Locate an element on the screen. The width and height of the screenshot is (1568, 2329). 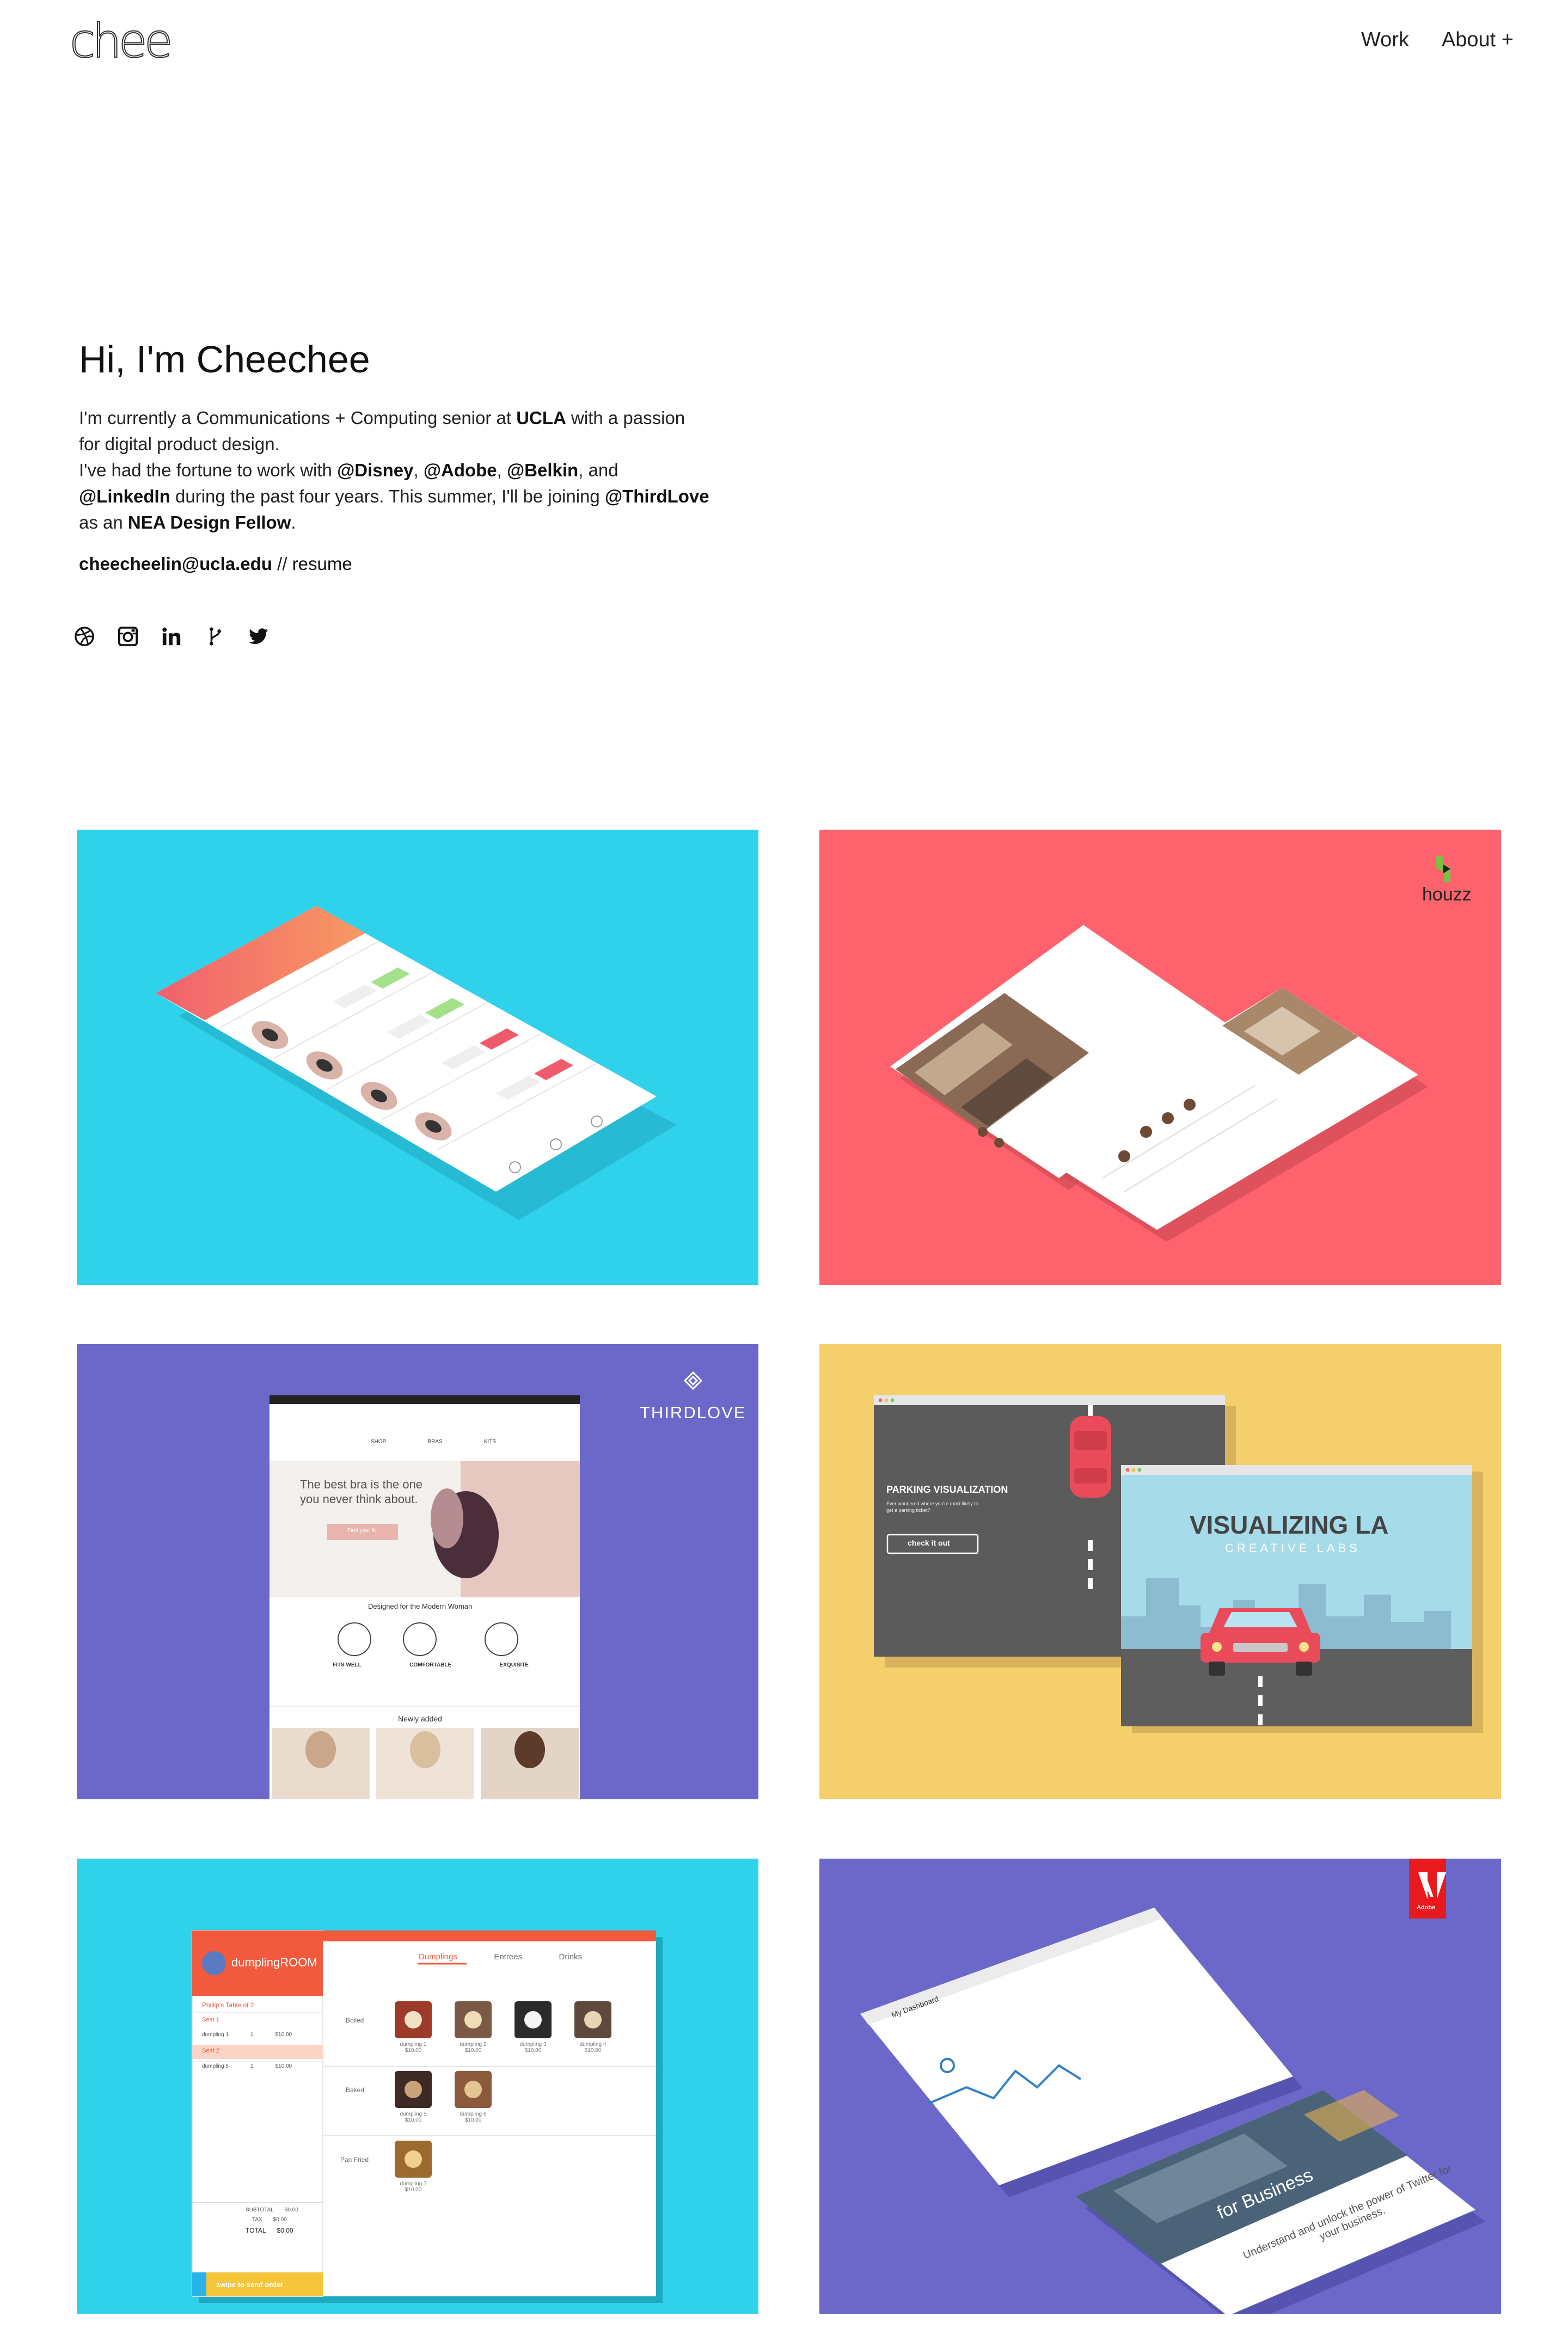
section-baked: Baked is located at coordinates (355, 2090).